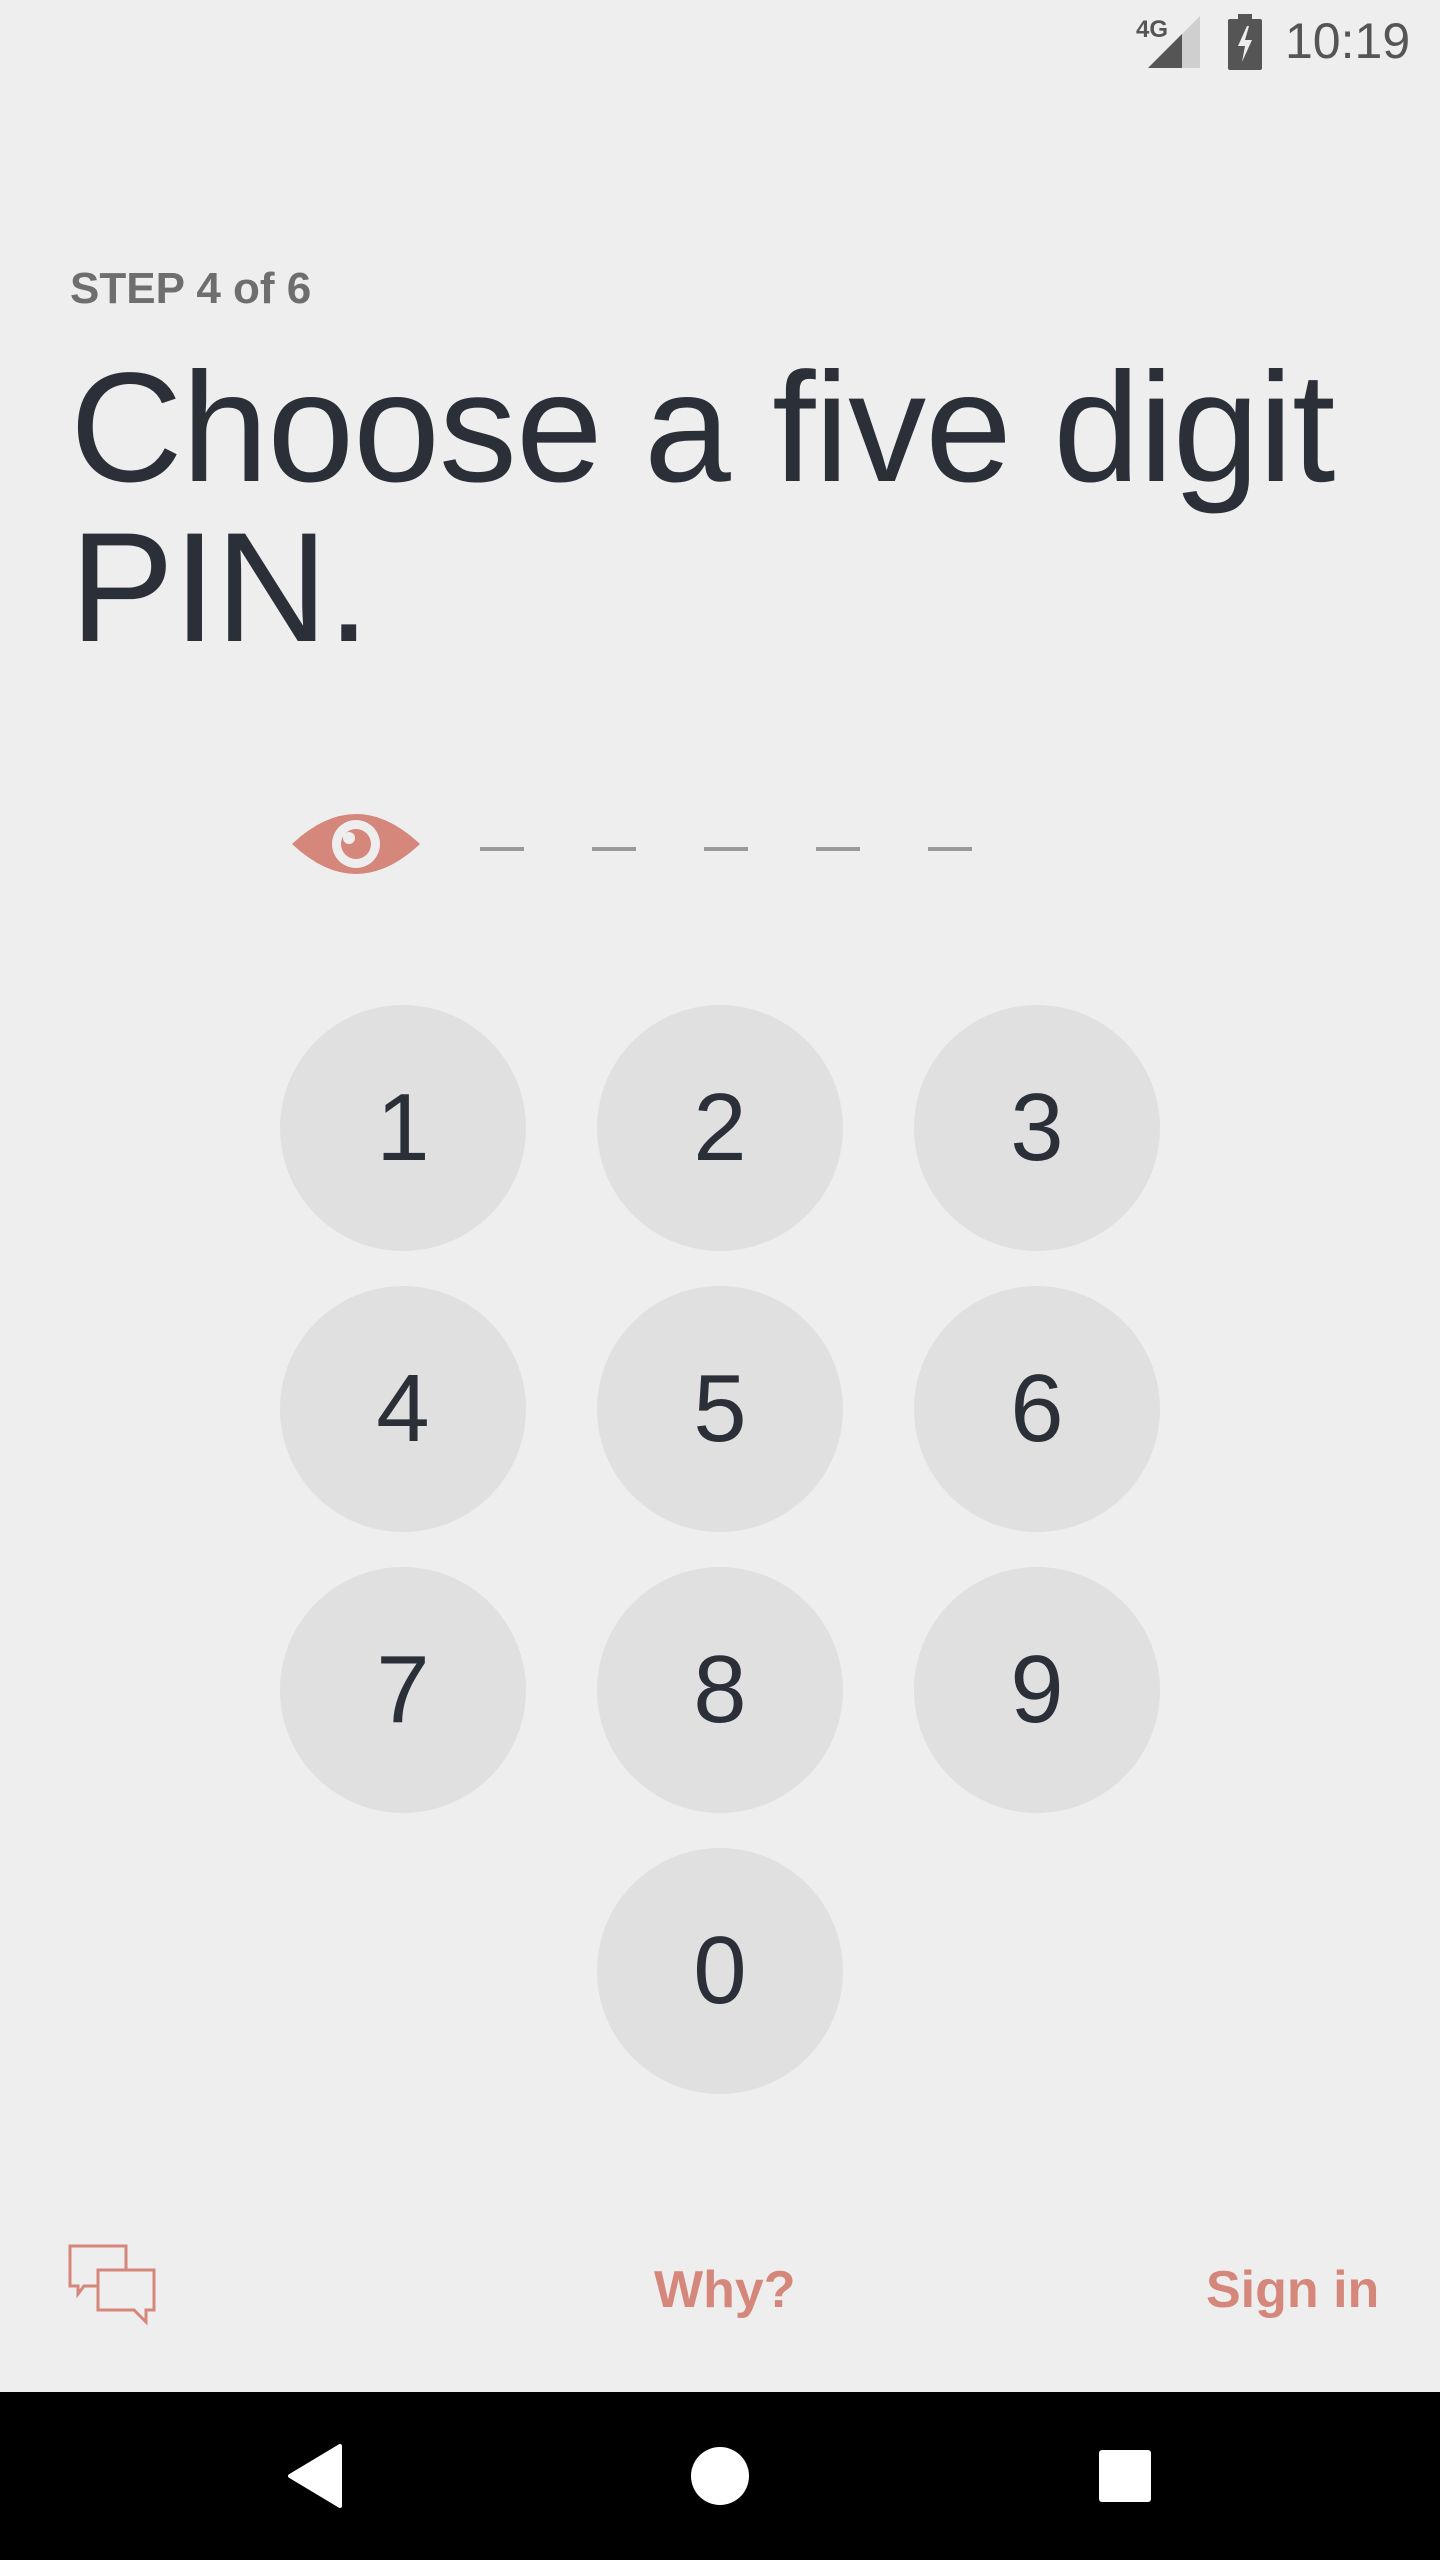  What do you see at coordinates (1037, 1128) in the screenshot?
I see `key-3: 3` at bounding box center [1037, 1128].